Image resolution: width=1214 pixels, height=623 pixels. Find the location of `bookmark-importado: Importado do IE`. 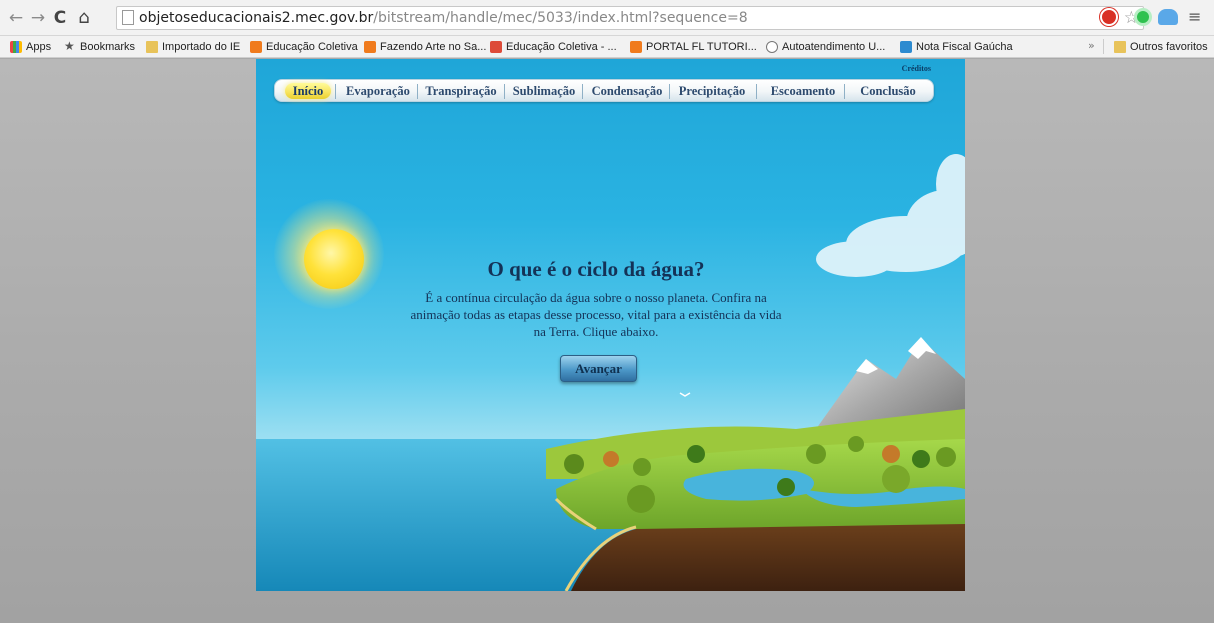

bookmark-importado: Importado do IE is located at coordinates (193, 47).